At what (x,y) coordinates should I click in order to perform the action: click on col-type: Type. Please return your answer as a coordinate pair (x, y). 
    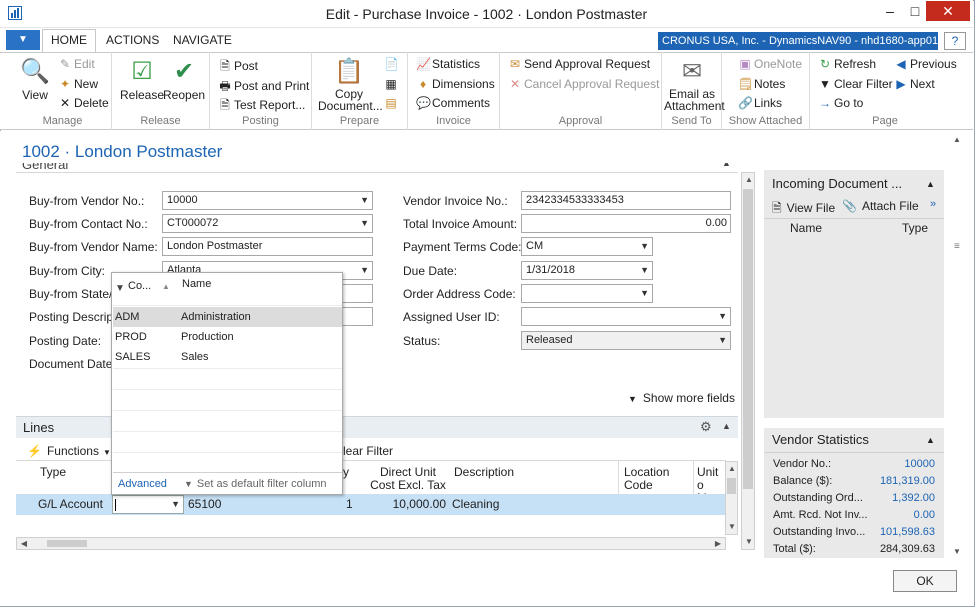
    Looking at the image, I should click on (53, 472).